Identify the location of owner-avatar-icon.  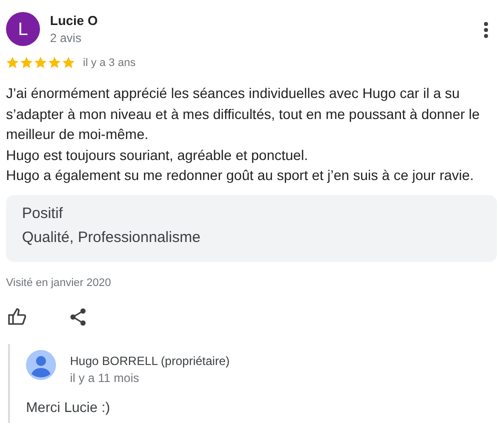
(41, 365).